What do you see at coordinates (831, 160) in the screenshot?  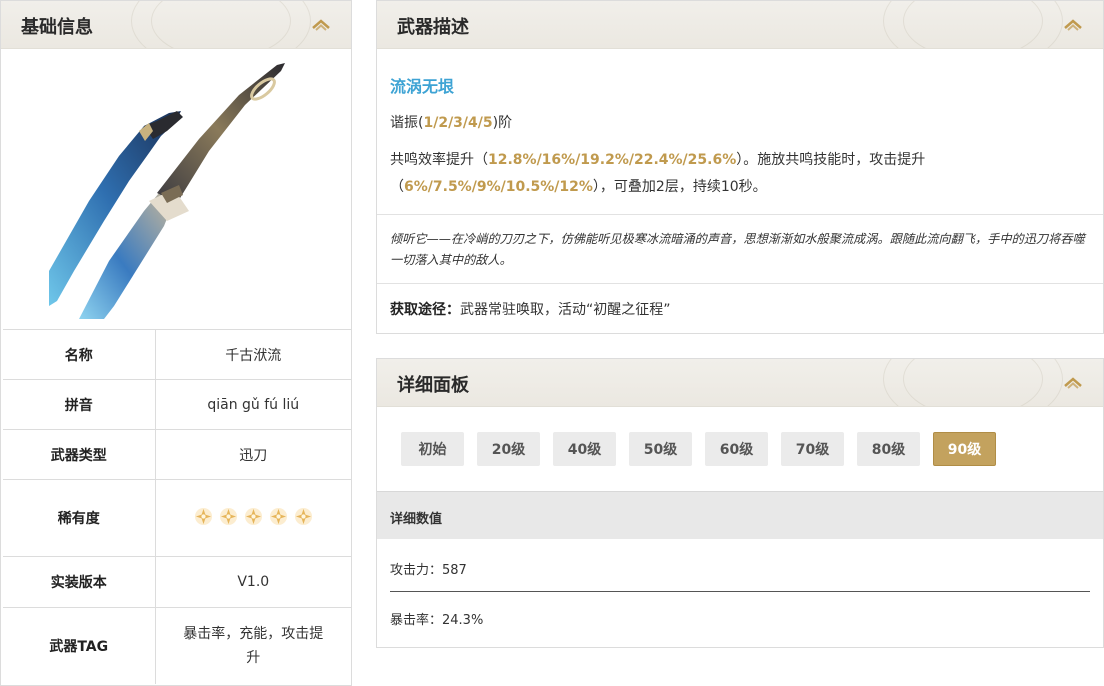 I see `effect-text: ）。施放共鸣技能时，攻击提升` at bounding box center [831, 160].